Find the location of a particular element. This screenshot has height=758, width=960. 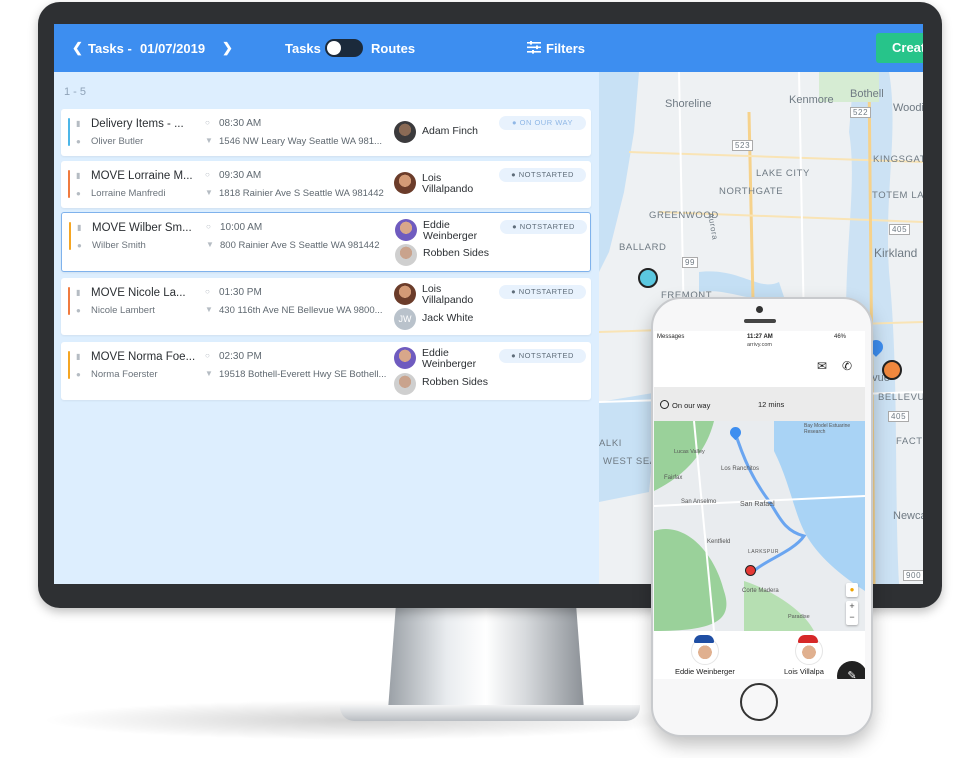

pegman-icon: ● is located at coordinates (852, 590).